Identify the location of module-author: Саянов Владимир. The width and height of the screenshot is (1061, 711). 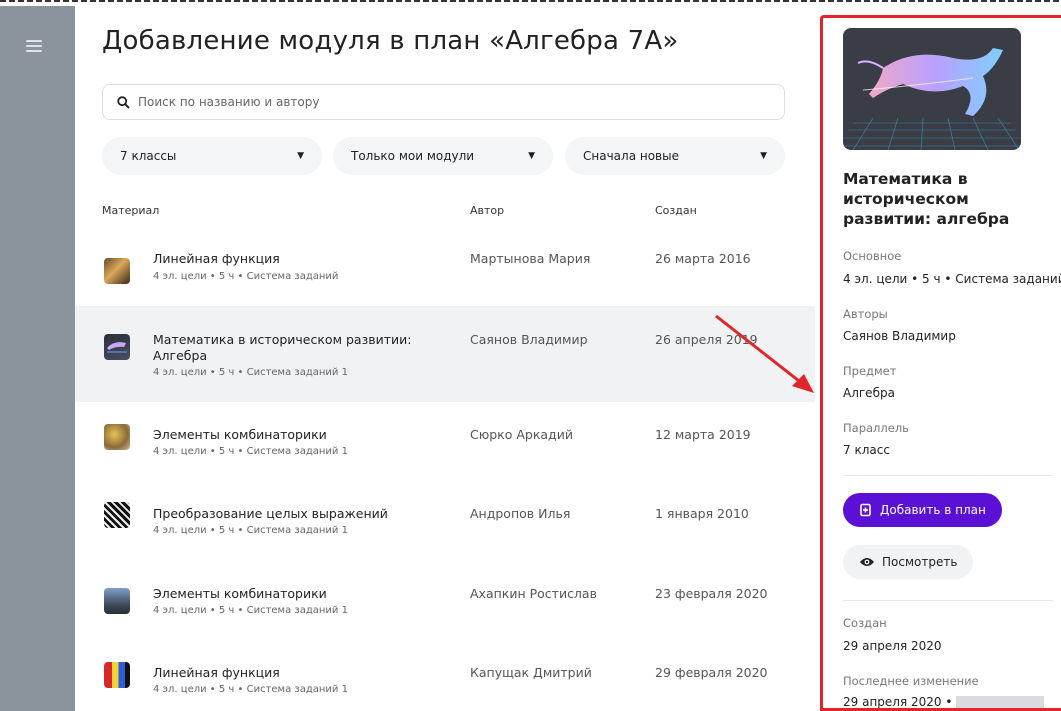
(529, 339).